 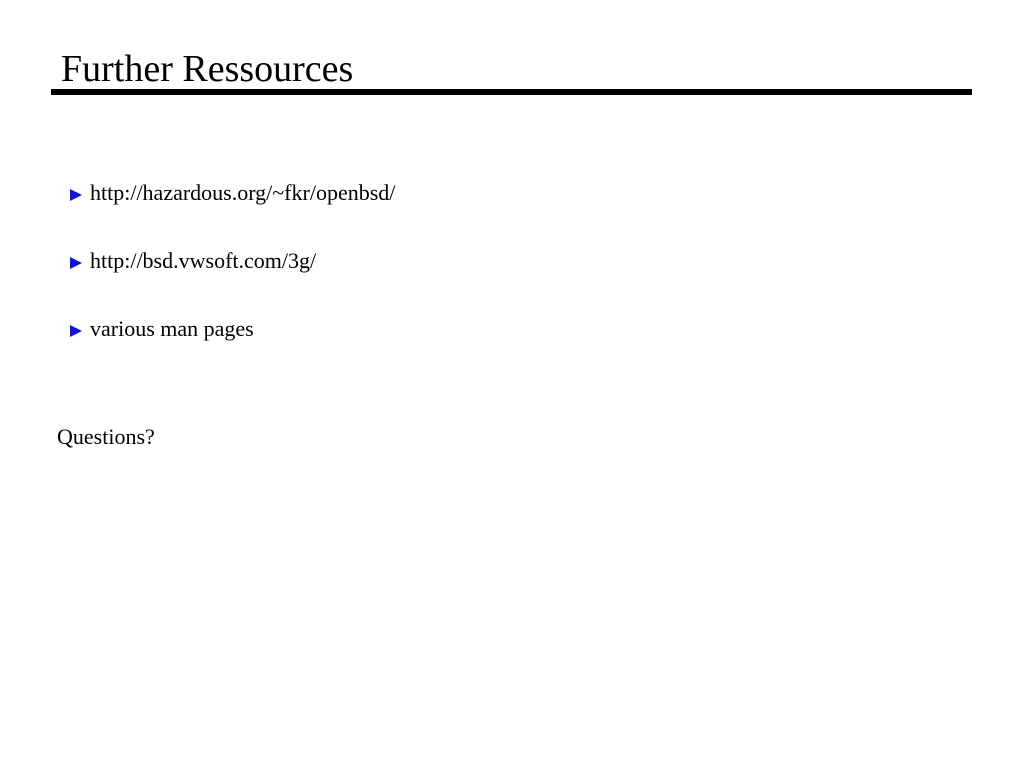 I want to click on list-item: various man pages, so click(x=232, y=329).